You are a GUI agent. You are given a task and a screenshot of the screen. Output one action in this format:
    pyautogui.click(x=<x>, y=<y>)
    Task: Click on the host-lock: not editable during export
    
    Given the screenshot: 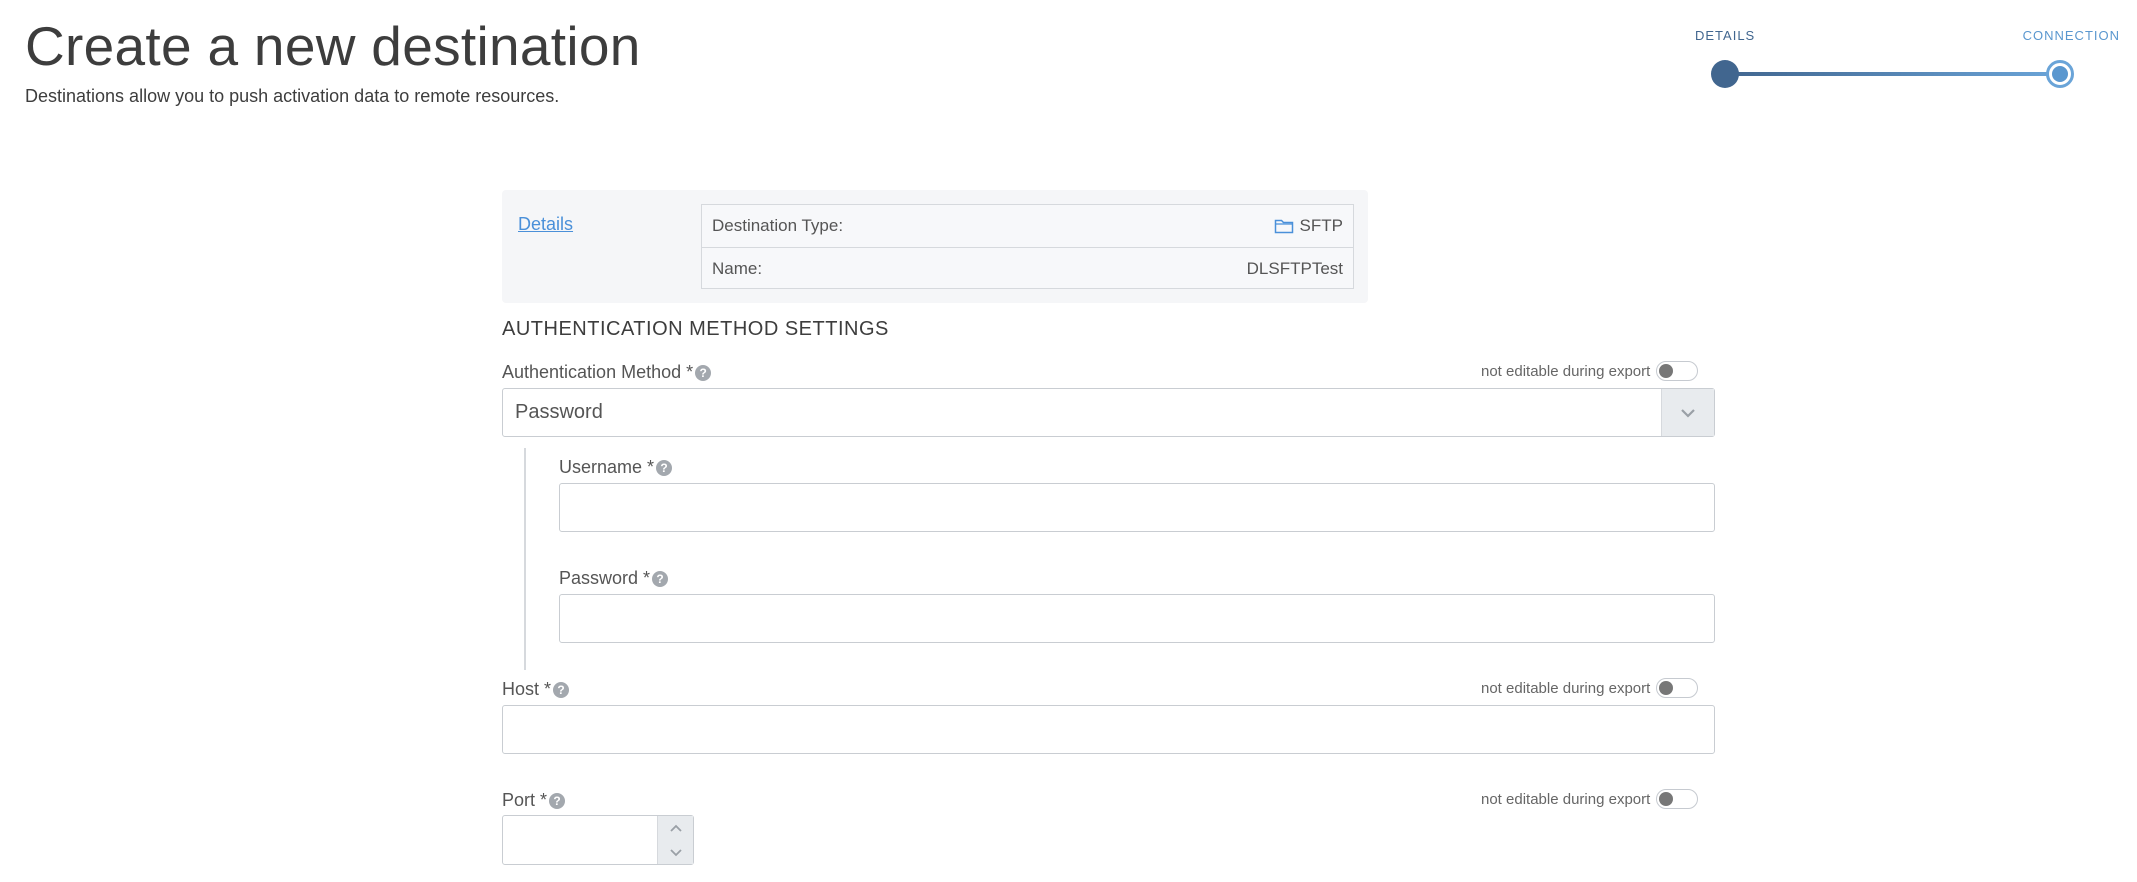 What is the action you would take?
    pyautogui.click(x=1590, y=688)
    